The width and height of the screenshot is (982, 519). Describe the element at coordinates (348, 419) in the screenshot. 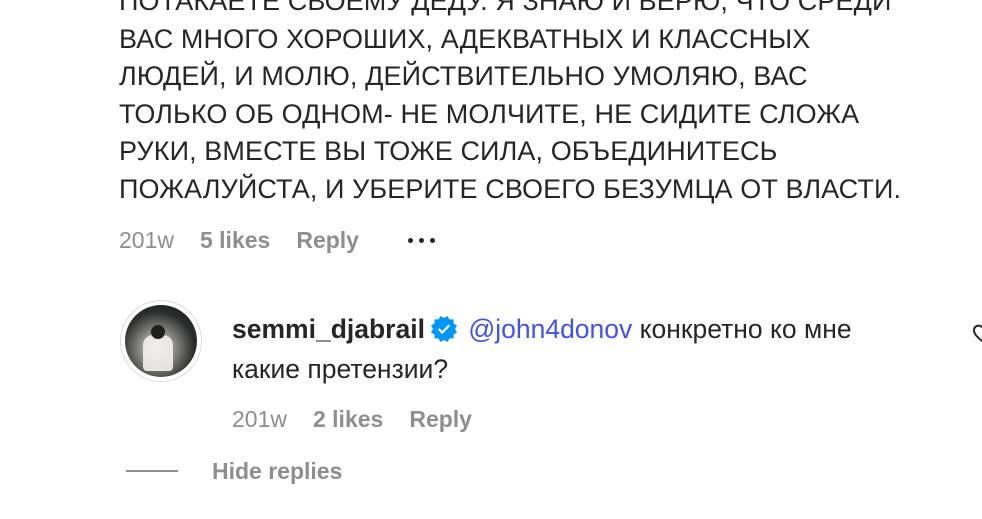

I see `likes-count: 2 likes` at that location.